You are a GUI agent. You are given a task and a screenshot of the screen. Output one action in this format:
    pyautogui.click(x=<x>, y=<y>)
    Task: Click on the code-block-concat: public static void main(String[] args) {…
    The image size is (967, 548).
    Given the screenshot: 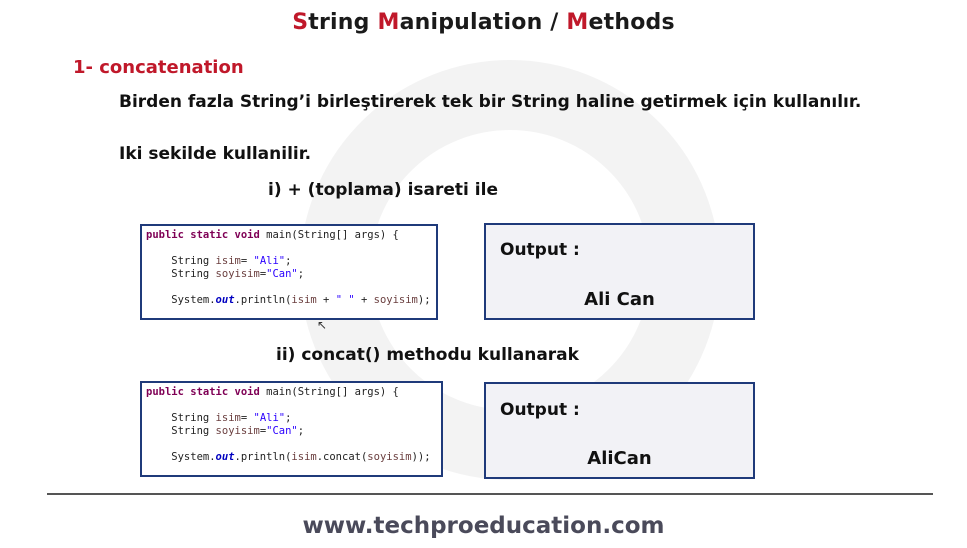 What is the action you would take?
    pyautogui.click(x=291, y=429)
    